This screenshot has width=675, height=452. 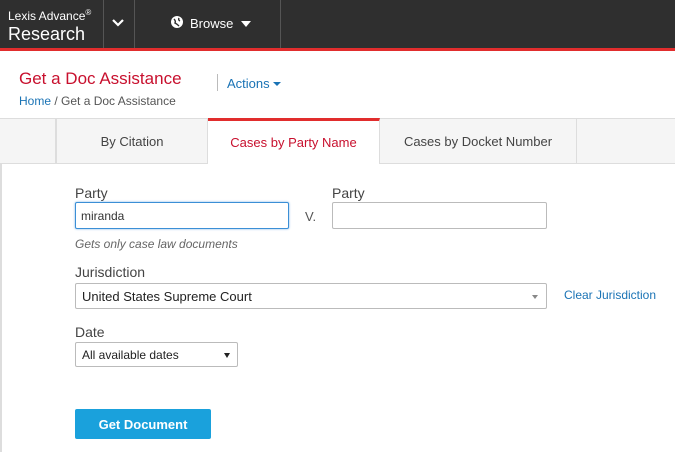 I want to click on page-title: Get a Doc Assistance, so click(x=100, y=78).